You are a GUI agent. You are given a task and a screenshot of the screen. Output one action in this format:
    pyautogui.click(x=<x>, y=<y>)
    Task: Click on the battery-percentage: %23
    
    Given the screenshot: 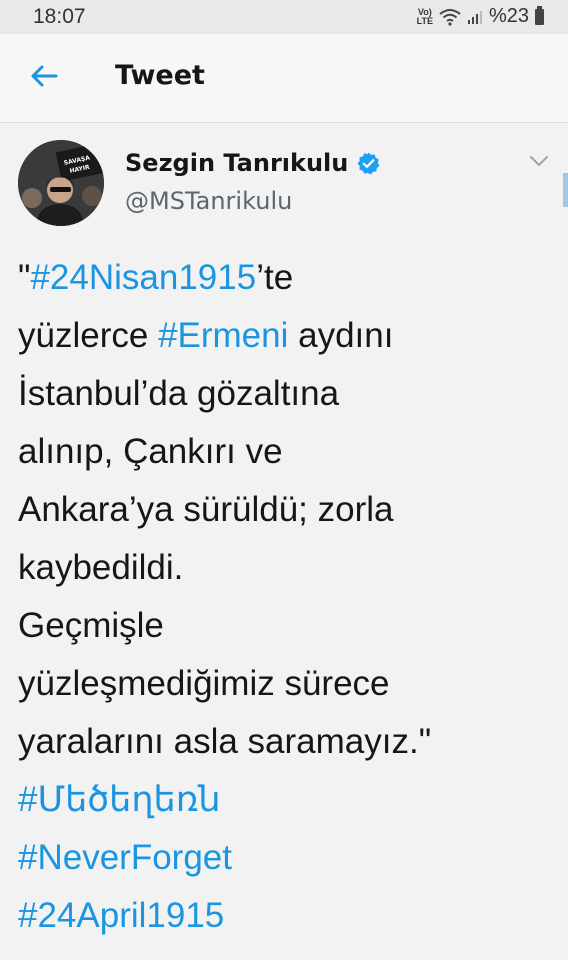 What is the action you would take?
    pyautogui.click(x=508, y=16)
    